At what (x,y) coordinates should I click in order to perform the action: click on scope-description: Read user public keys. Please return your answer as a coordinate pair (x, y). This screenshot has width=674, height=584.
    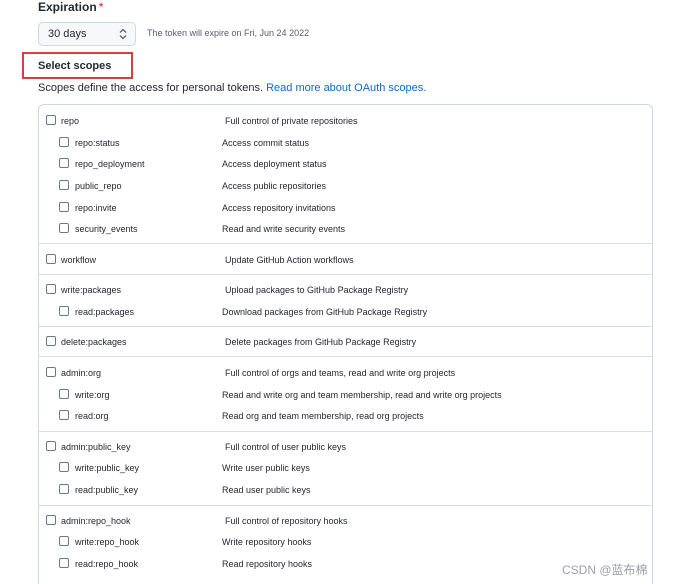
    Looking at the image, I should click on (266, 490).